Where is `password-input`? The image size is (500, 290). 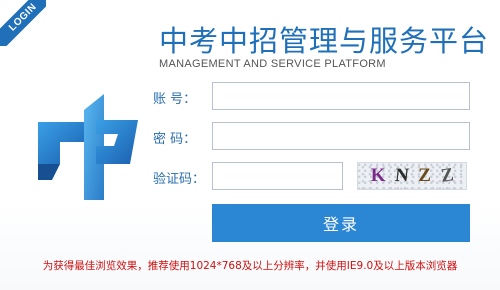 password-input is located at coordinates (341, 136).